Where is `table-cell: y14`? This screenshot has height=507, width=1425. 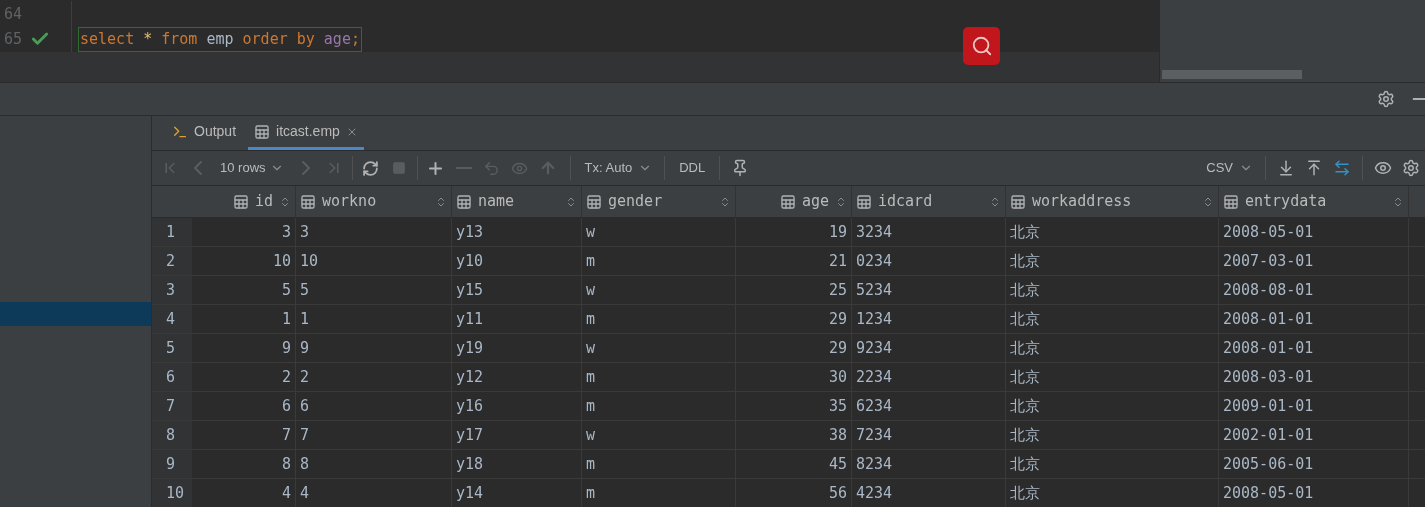
table-cell: y14 is located at coordinates (517, 493).